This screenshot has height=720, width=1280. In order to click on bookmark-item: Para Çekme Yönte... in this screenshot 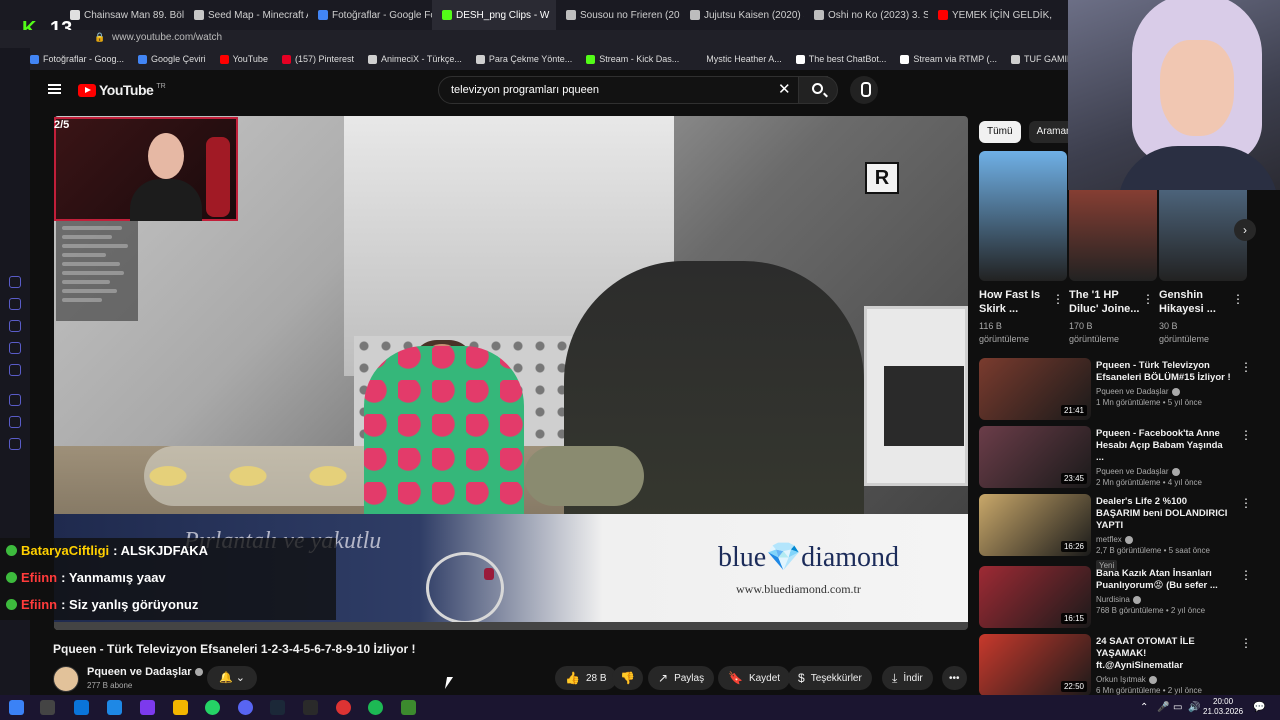, I will do `click(523, 59)`.